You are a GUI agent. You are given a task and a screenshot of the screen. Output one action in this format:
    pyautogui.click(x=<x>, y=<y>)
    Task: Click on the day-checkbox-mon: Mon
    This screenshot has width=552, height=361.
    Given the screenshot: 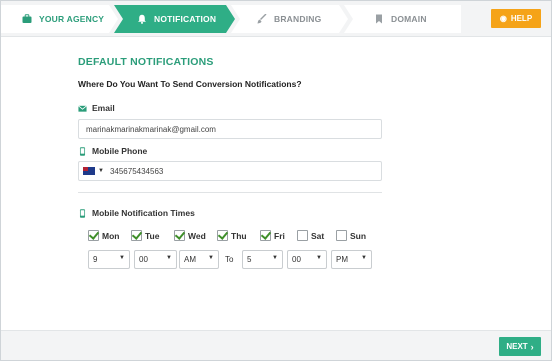 What is the action you would take?
    pyautogui.click(x=109, y=235)
    